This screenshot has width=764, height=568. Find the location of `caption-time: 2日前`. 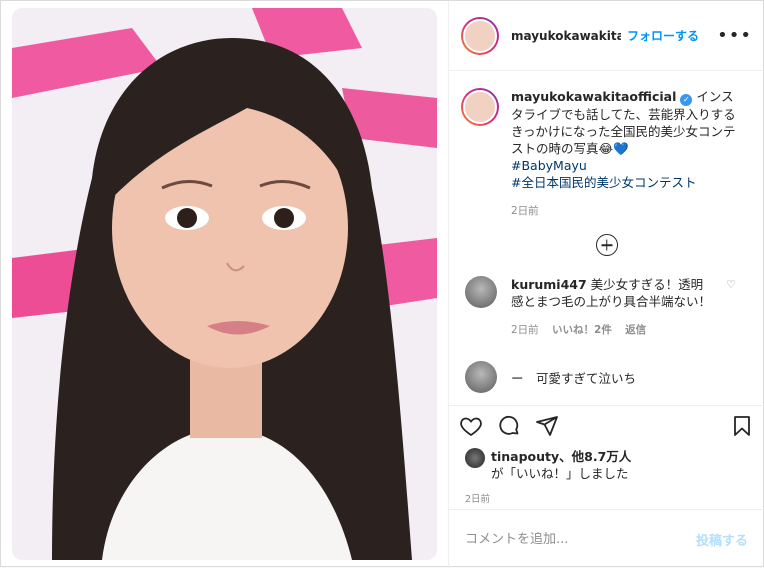

caption-time: 2日前 is located at coordinates (525, 211).